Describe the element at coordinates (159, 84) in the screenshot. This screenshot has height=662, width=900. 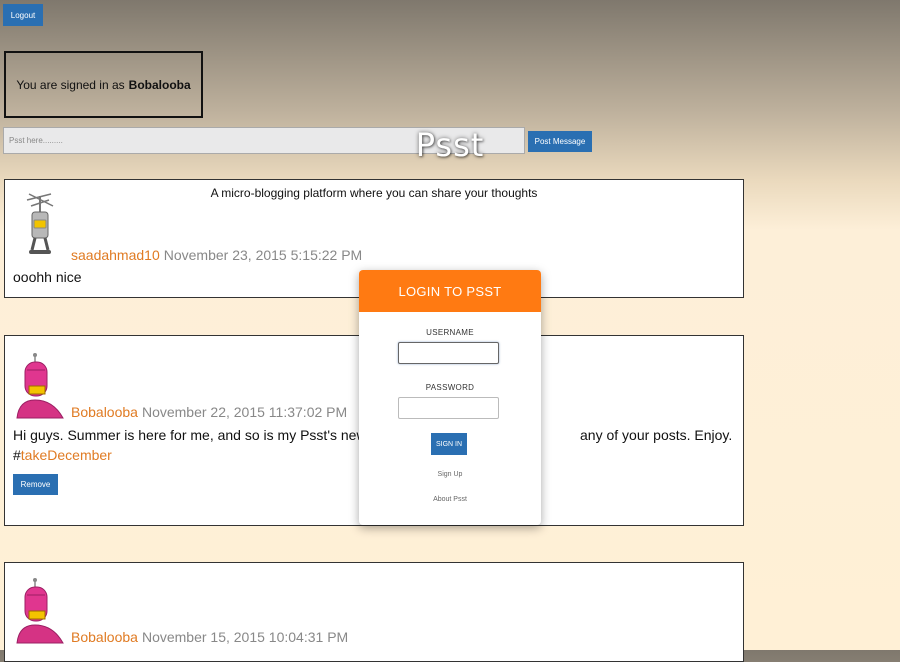
I see `signed-in-username: Bobalooba` at that location.